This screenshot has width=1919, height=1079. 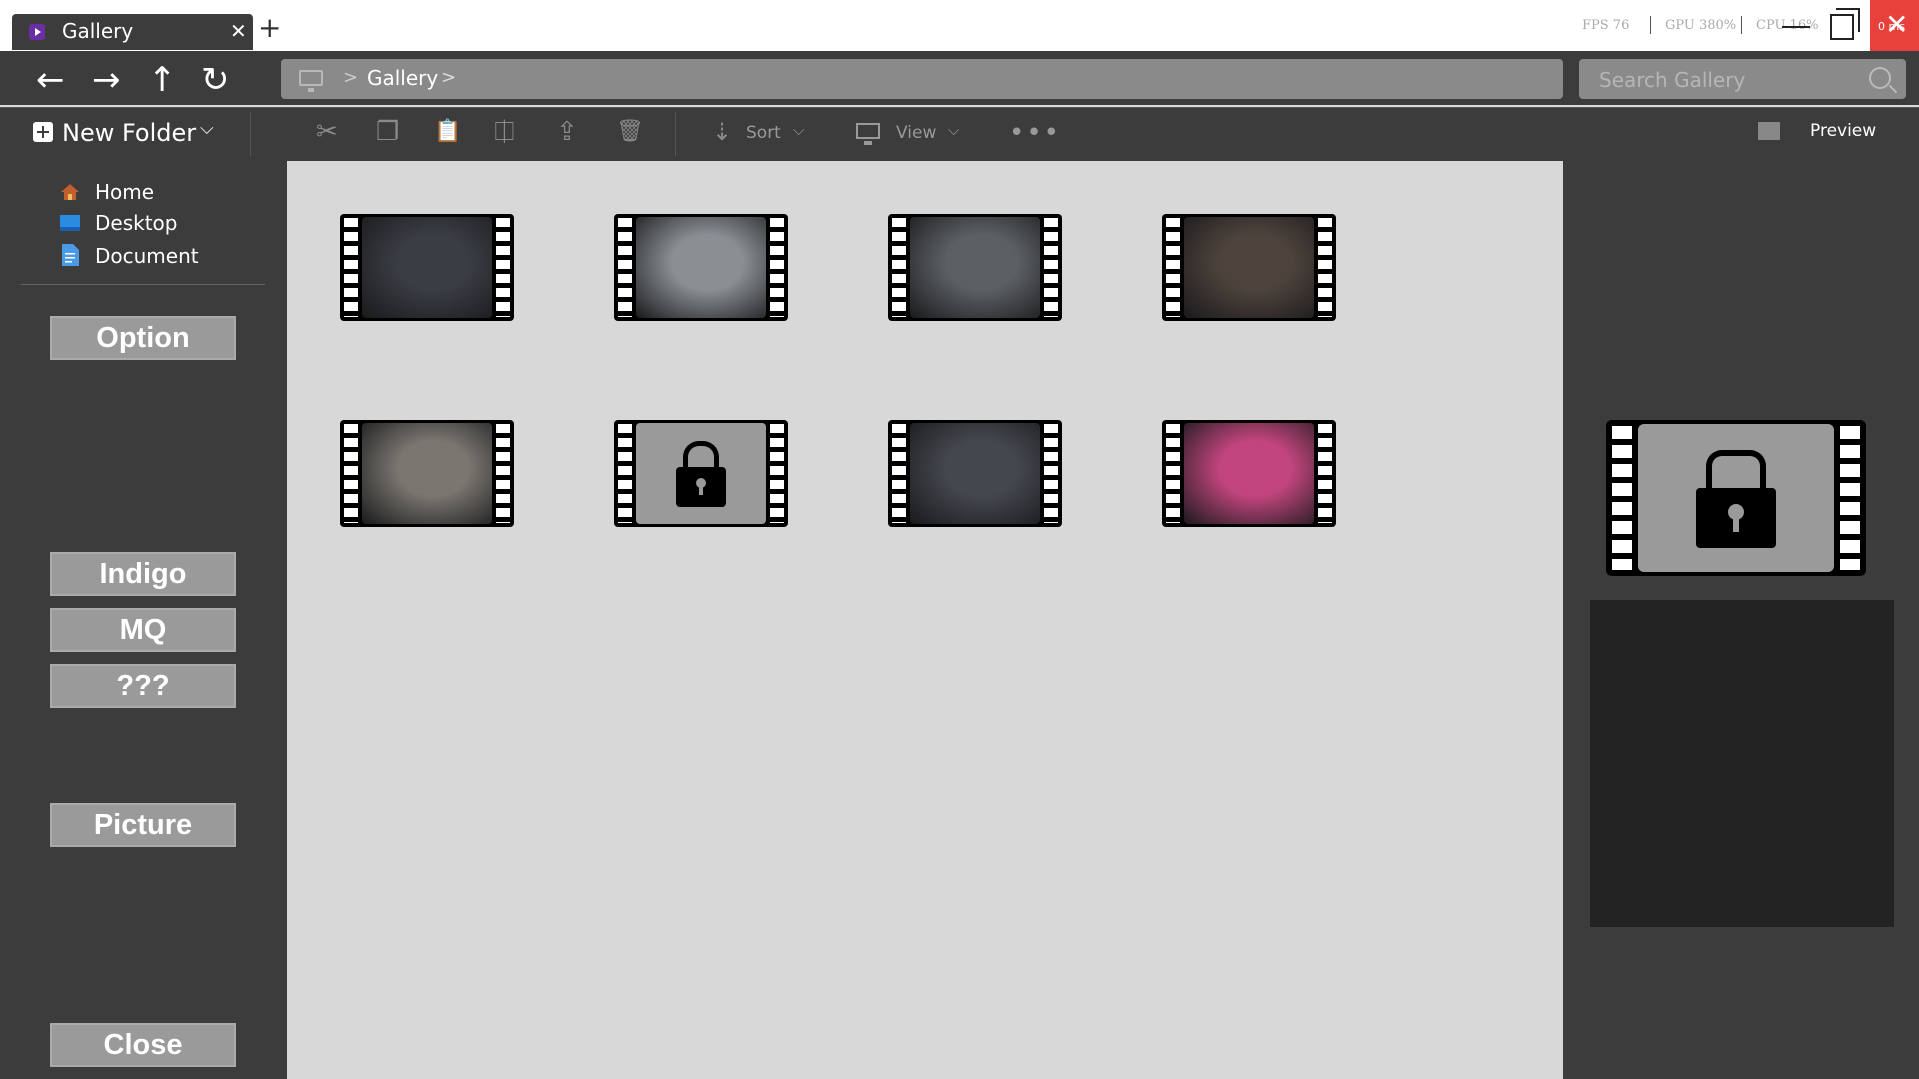 I want to click on sidebar-item-desktop: Desktop, so click(x=136, y=223).